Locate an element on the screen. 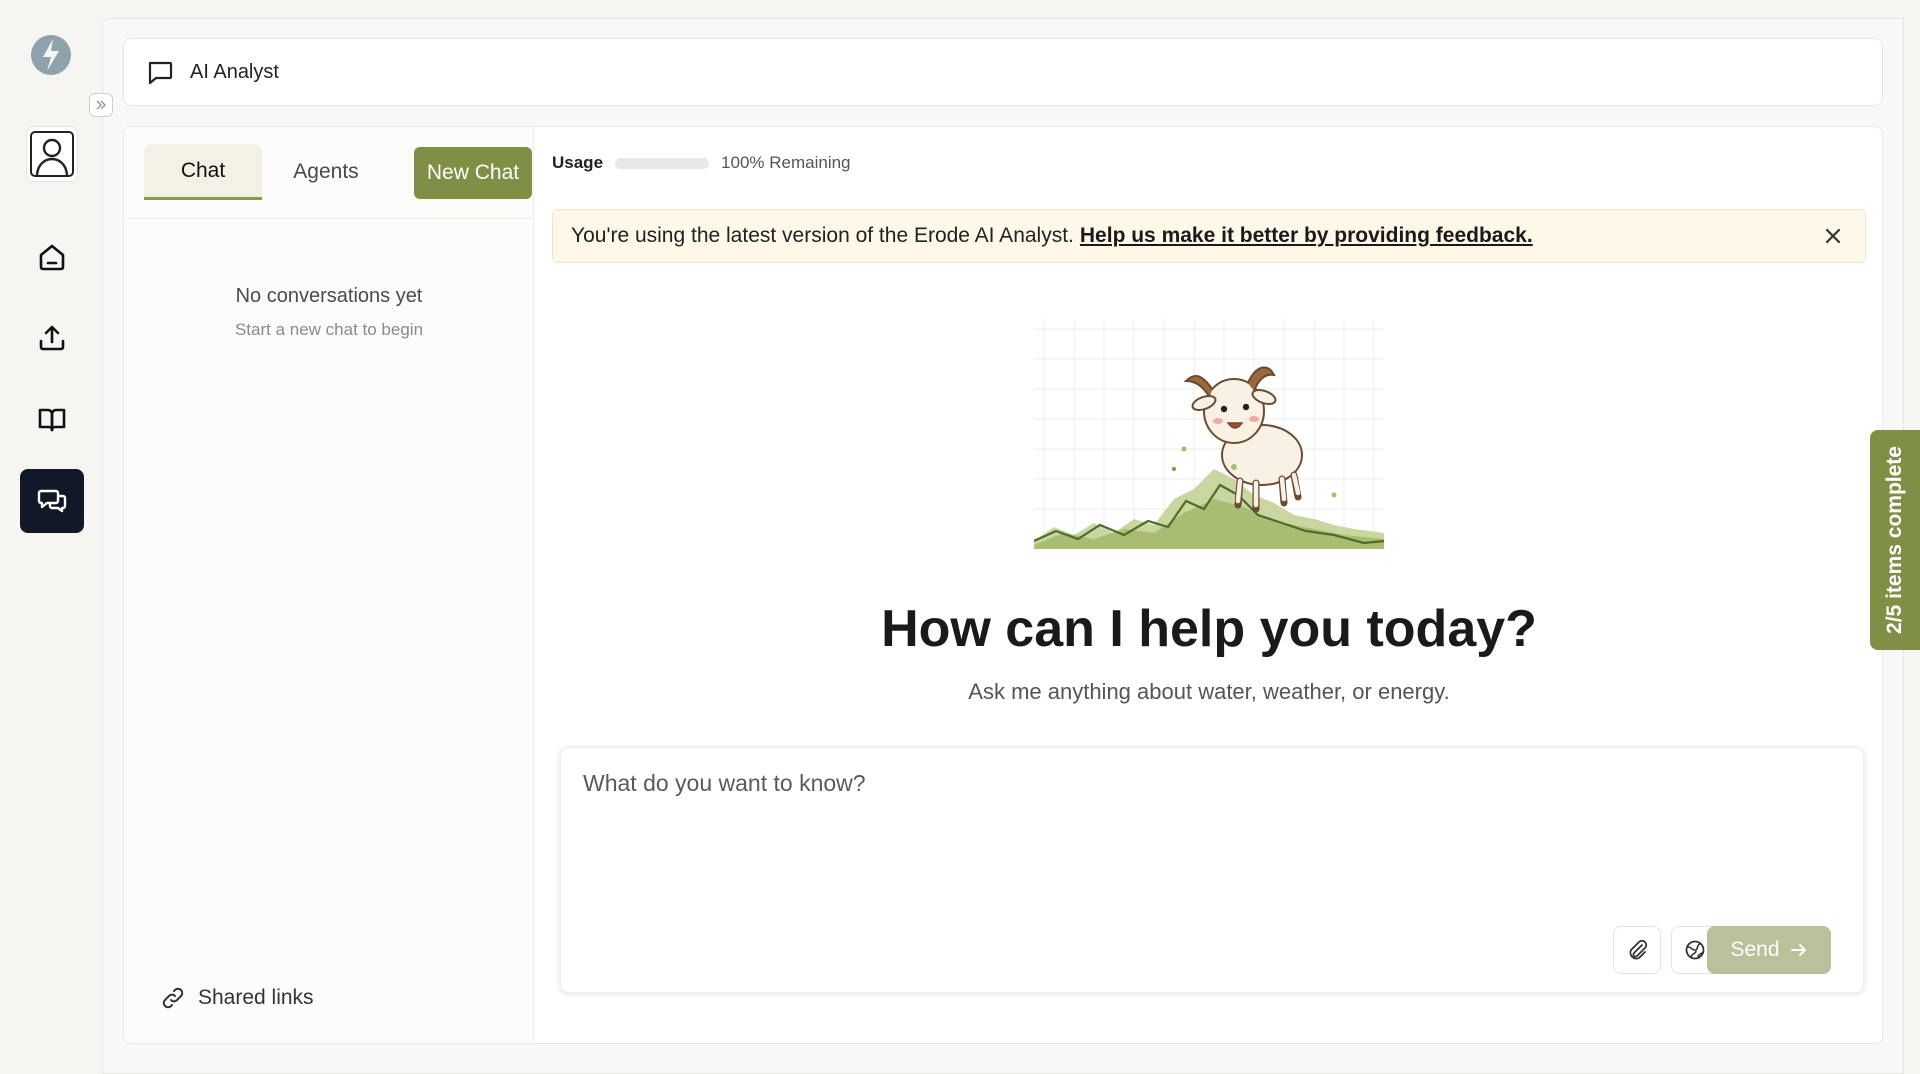  home-nav-button is located at coordinates (52, 257).